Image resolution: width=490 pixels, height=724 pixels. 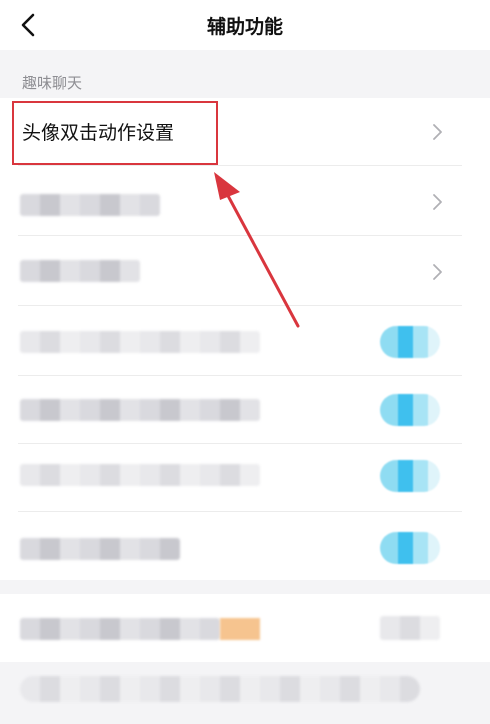 I want to click on annotation-arrow-icon, so click(x=257, y=250).